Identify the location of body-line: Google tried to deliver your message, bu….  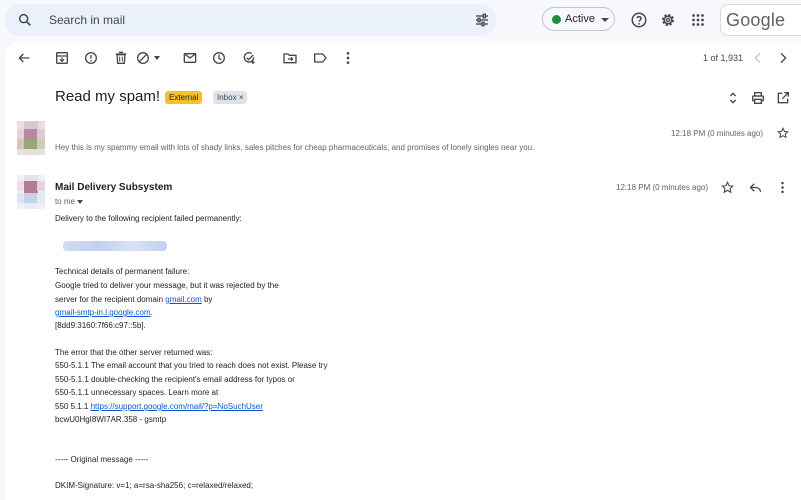
(167, 285).